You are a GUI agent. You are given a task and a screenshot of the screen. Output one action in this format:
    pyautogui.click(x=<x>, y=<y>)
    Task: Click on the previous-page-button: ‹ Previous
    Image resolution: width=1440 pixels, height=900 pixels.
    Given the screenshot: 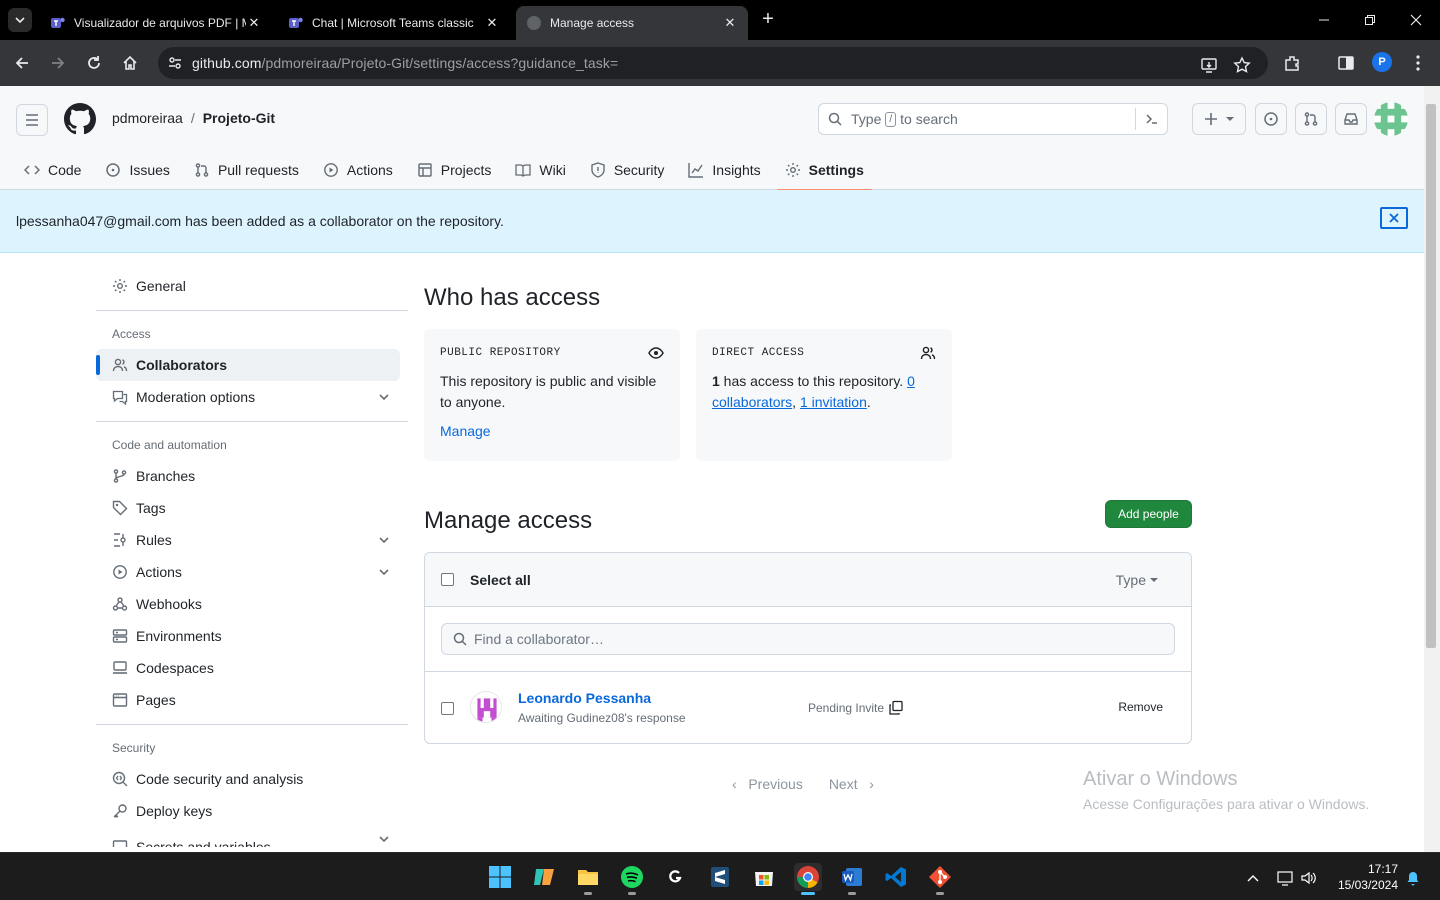 What is the action you would take?
    pyautogui.click(x=767, y=784)
    